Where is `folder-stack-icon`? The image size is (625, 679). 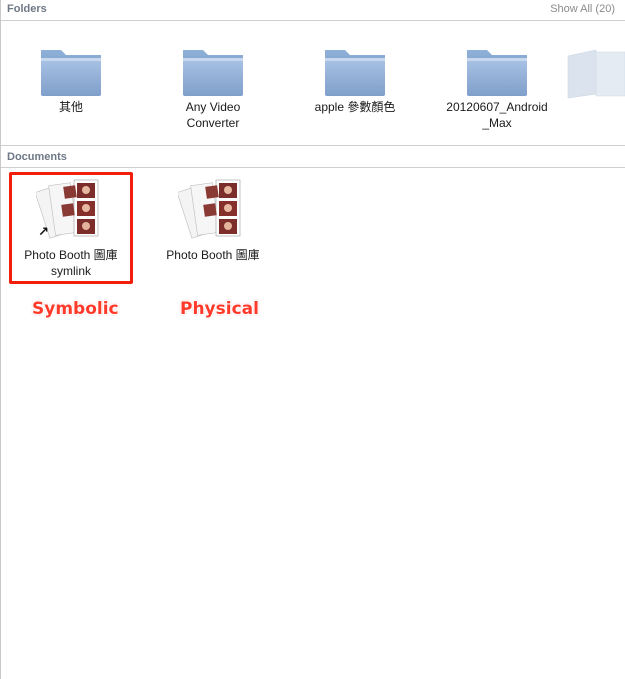 folder-stack-icon is located at coordinates (595, 74).